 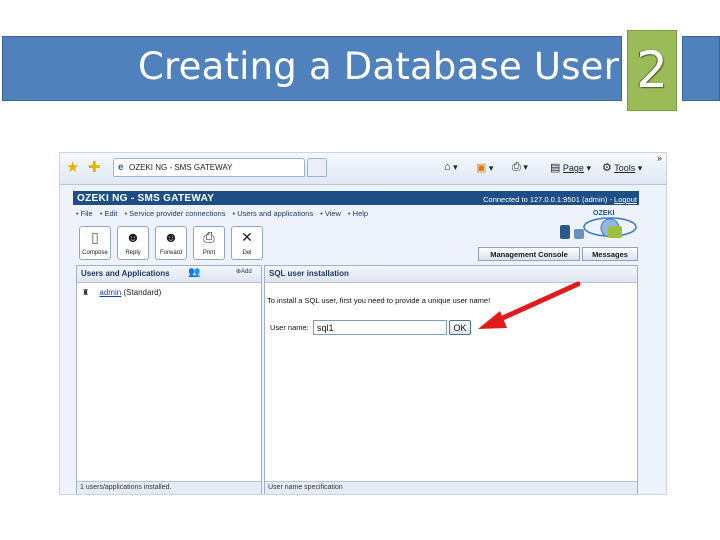 I want to click on username-input, so click(x=380, y=327).